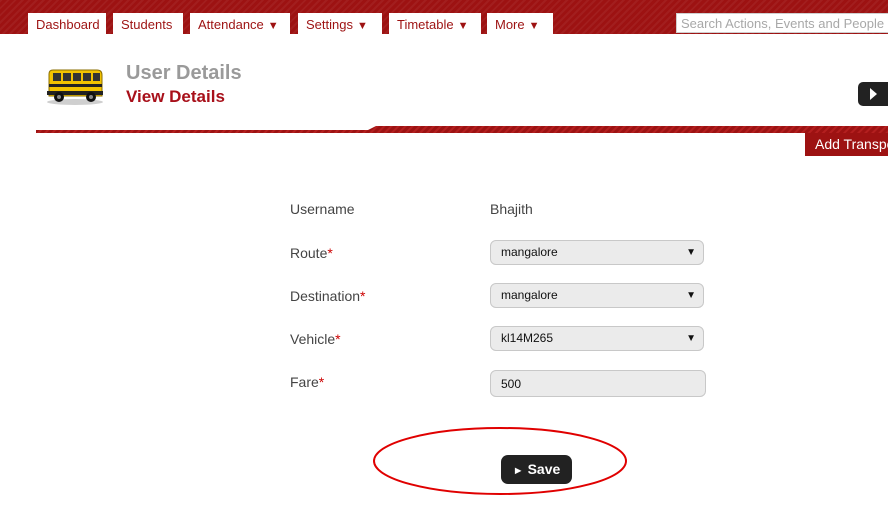  What do you see at coordinates (518, 471) in the screenshot?
I see `play-icon: ►` at bounding box center [518, 471].